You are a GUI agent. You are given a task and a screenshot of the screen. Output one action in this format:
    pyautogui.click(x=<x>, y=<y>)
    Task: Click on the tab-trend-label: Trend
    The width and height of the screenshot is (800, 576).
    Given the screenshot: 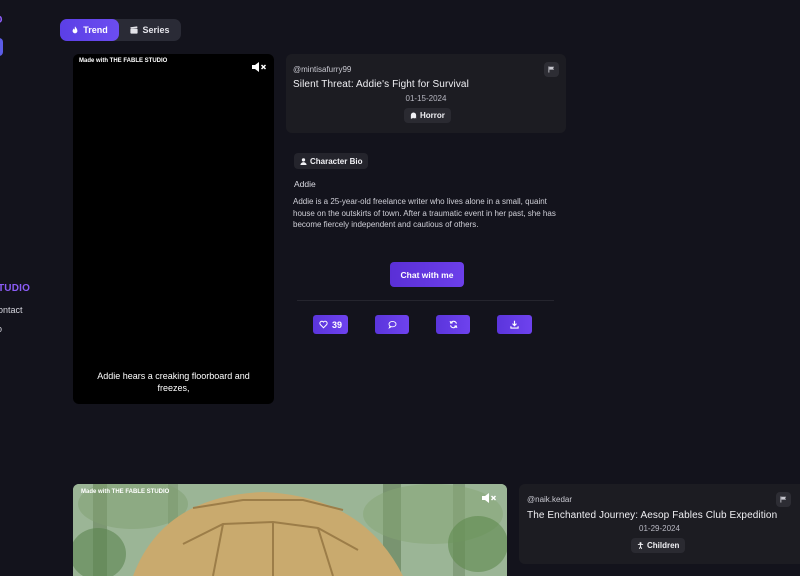 What is the action you would take?
    pyautogui.click(x=95, y=30)
    